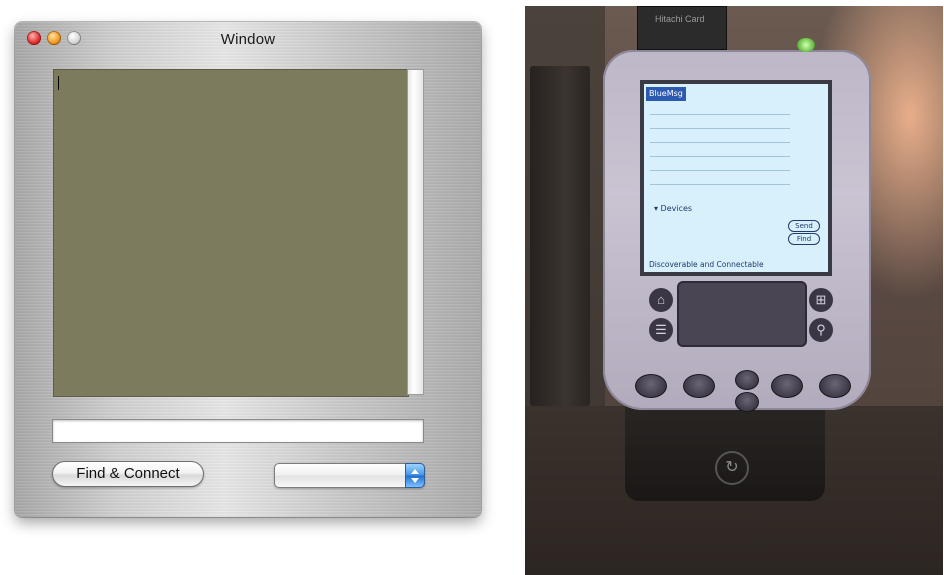 The image size is (944, 575). Describe the element at coordinates (666, 94) in the screenshot. I see `pda-app-title: BlueMsg` at that location.